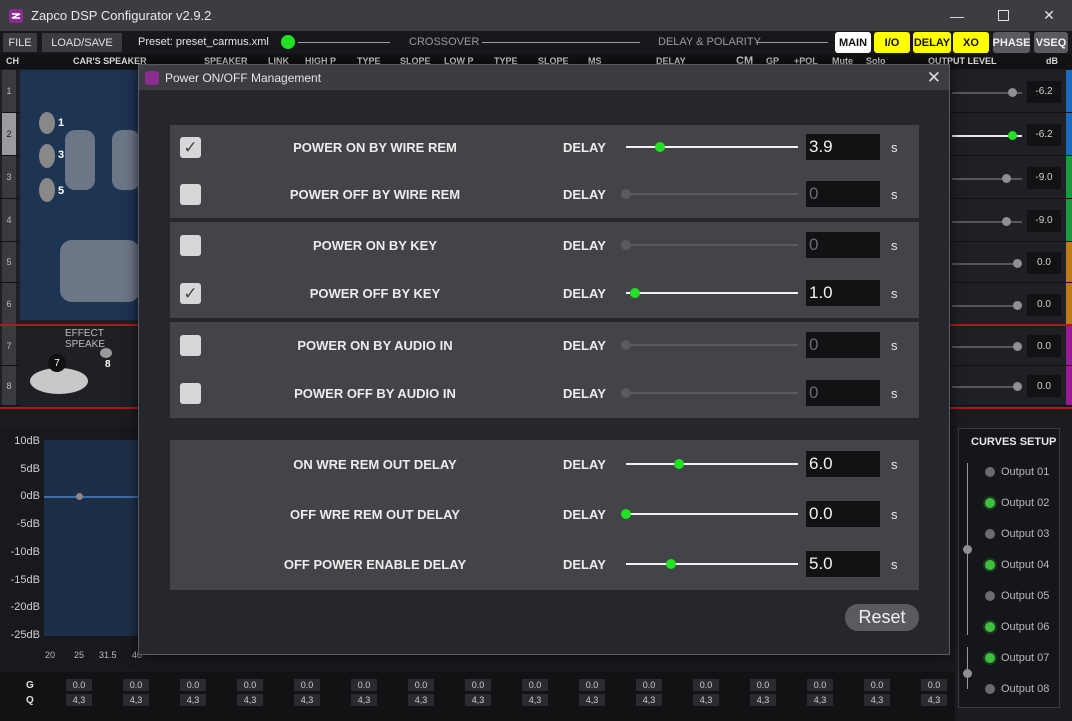  I want to click on curve-output-toggle: Output 01, so click(1017, 472).